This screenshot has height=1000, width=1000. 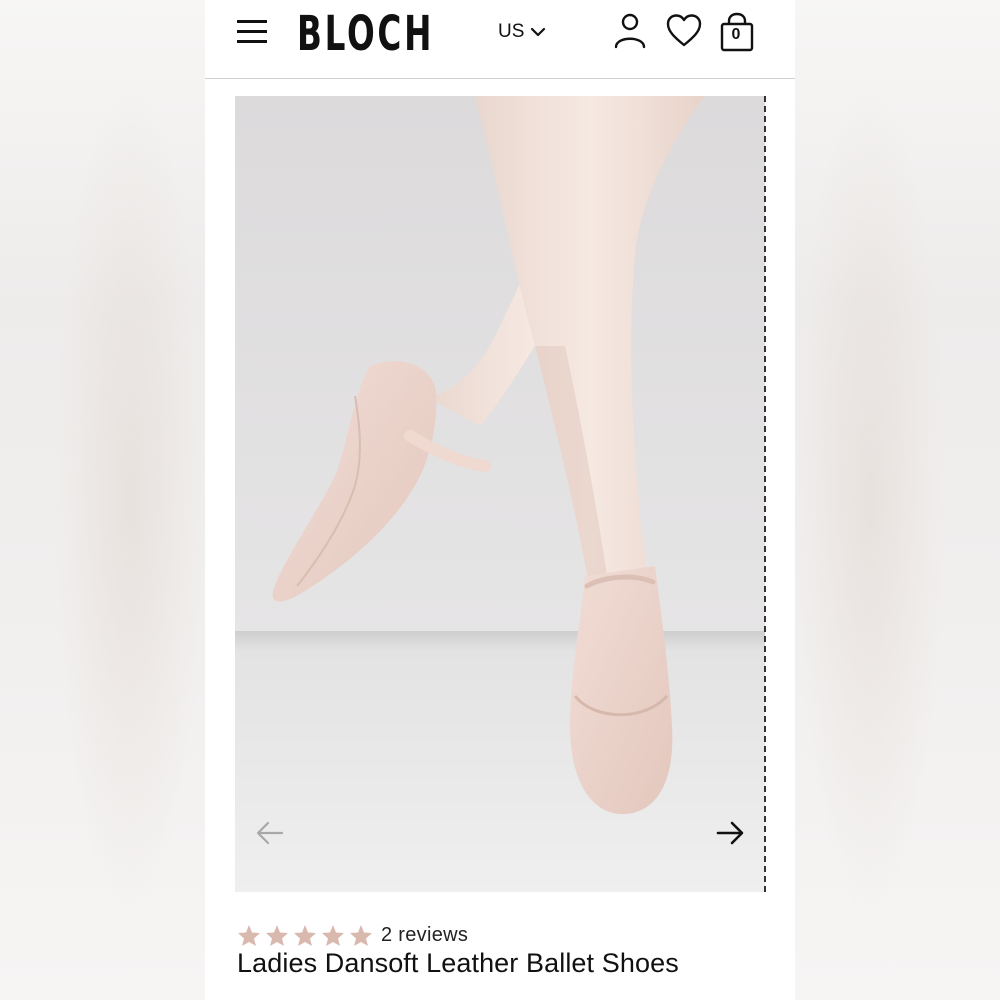 I want to click on gallery-prev-button, so click(x=270, y=835).